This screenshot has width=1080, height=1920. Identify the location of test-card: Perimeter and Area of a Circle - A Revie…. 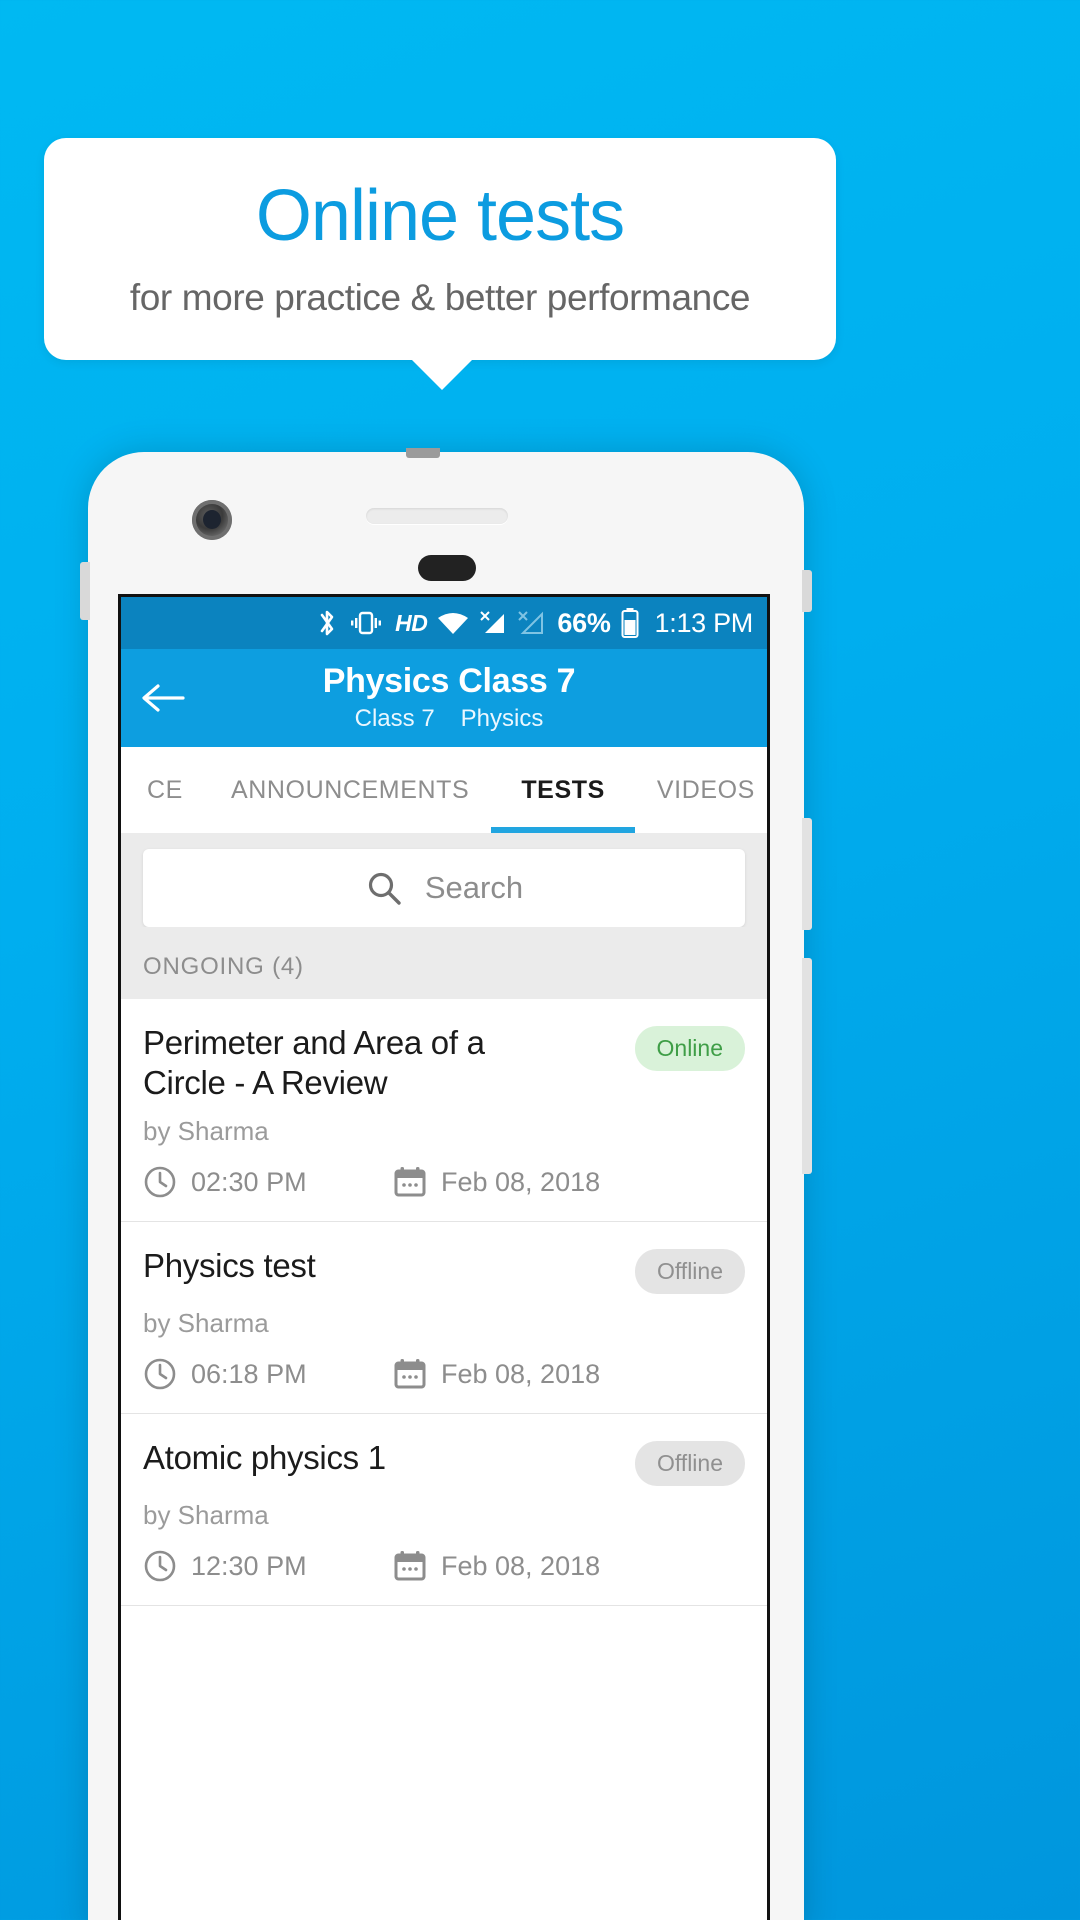
(444, 1111).